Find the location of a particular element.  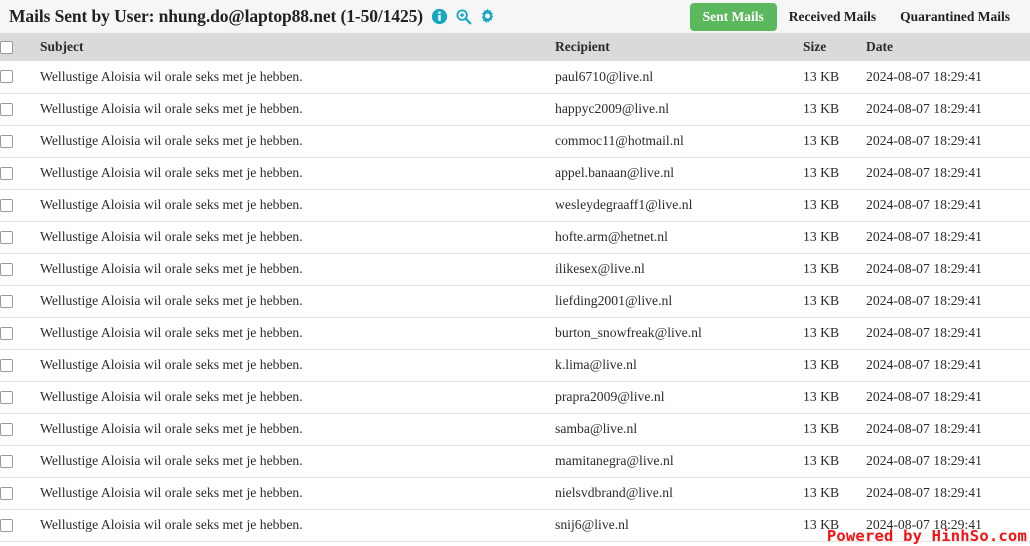

column-header-recipient: Recipient is located at coordinates (679, 47).